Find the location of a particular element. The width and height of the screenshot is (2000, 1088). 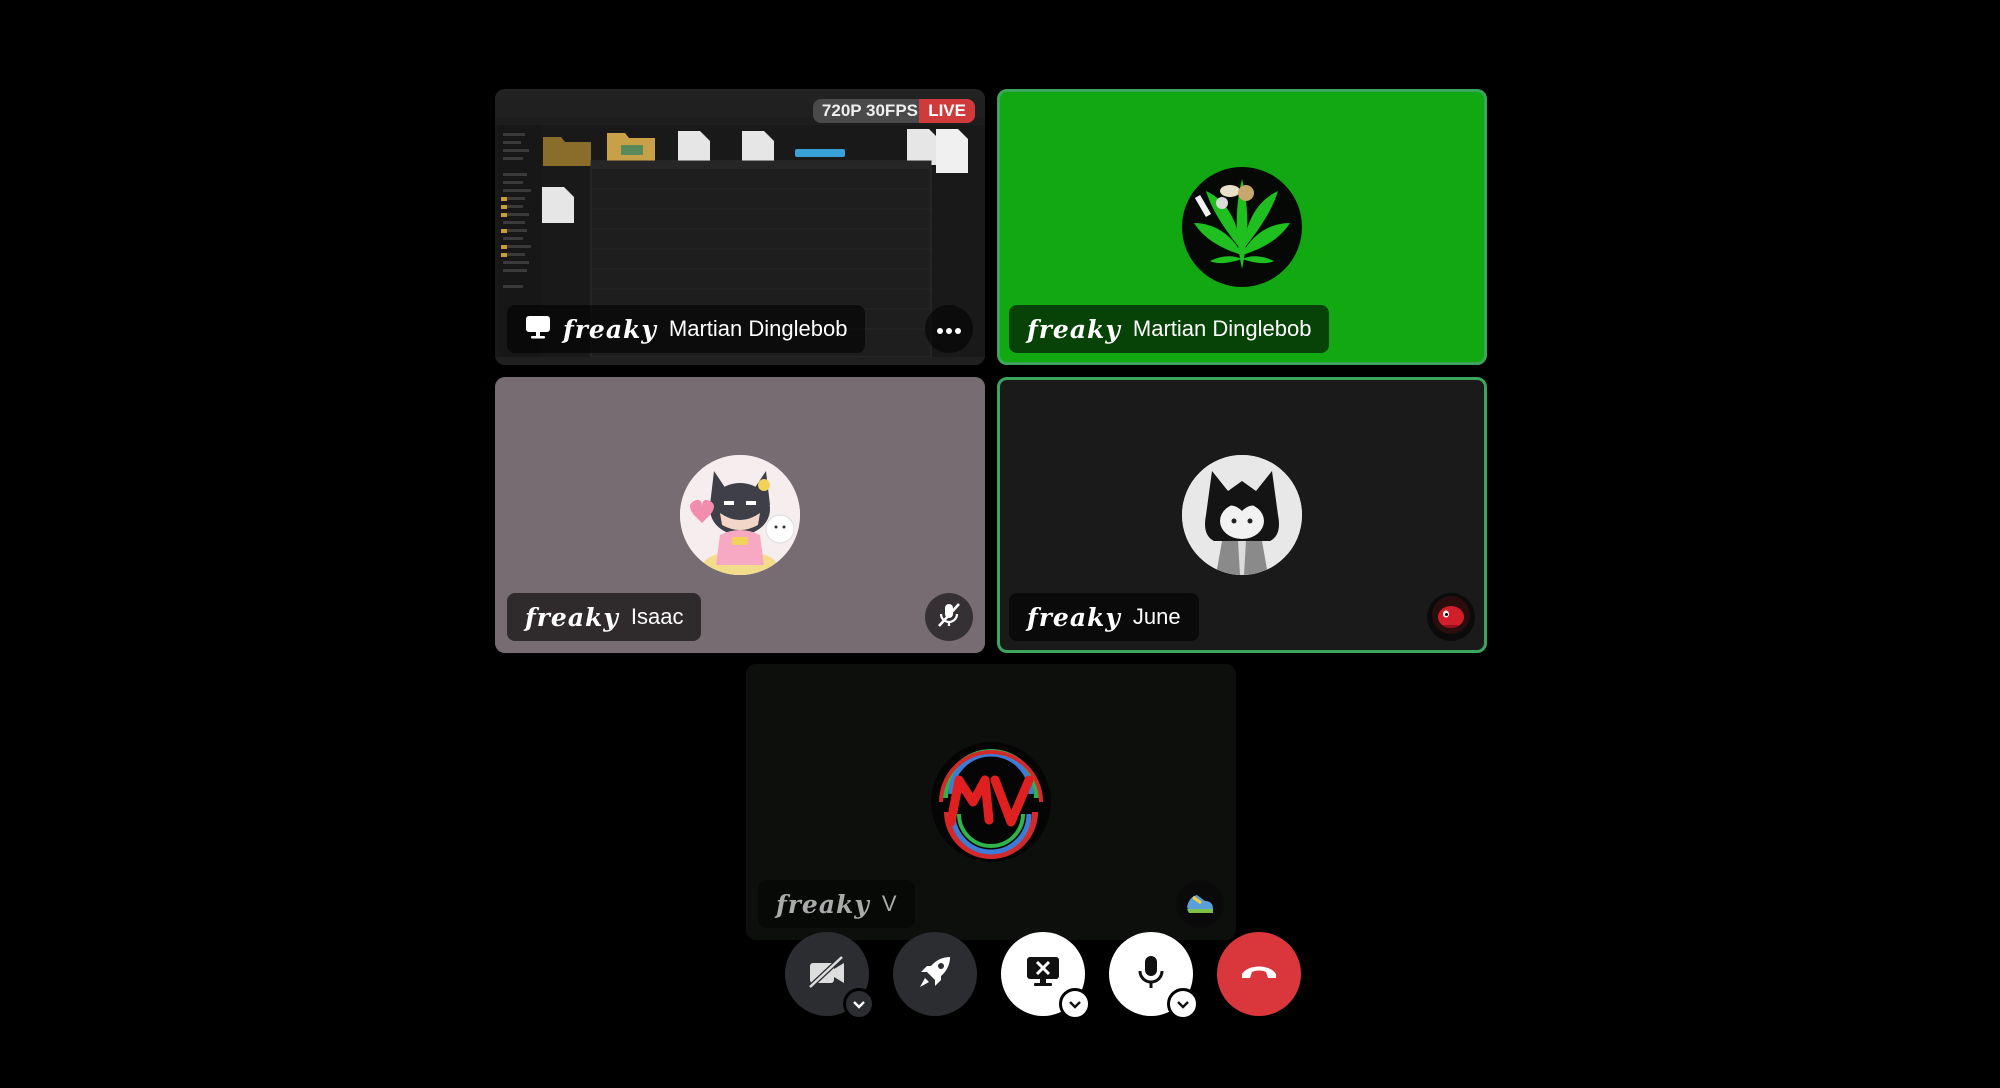

microphone-options-button is located at coordinates (1183, 1004).